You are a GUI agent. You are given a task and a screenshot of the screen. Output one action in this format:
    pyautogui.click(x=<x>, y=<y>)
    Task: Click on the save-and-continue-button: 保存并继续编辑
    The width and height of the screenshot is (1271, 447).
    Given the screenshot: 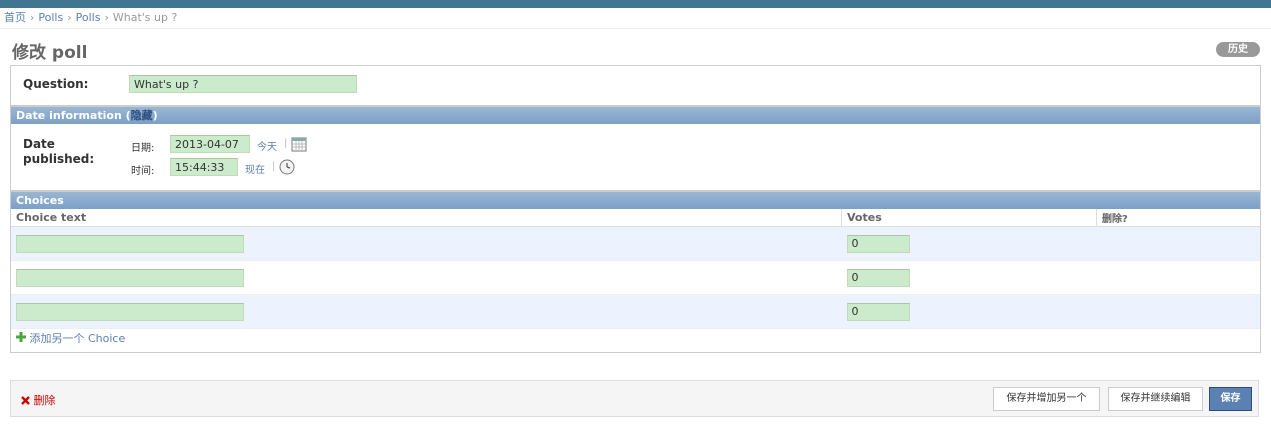 What is the action you would take?
    pyautogui.click(x=1155, y=399)
    